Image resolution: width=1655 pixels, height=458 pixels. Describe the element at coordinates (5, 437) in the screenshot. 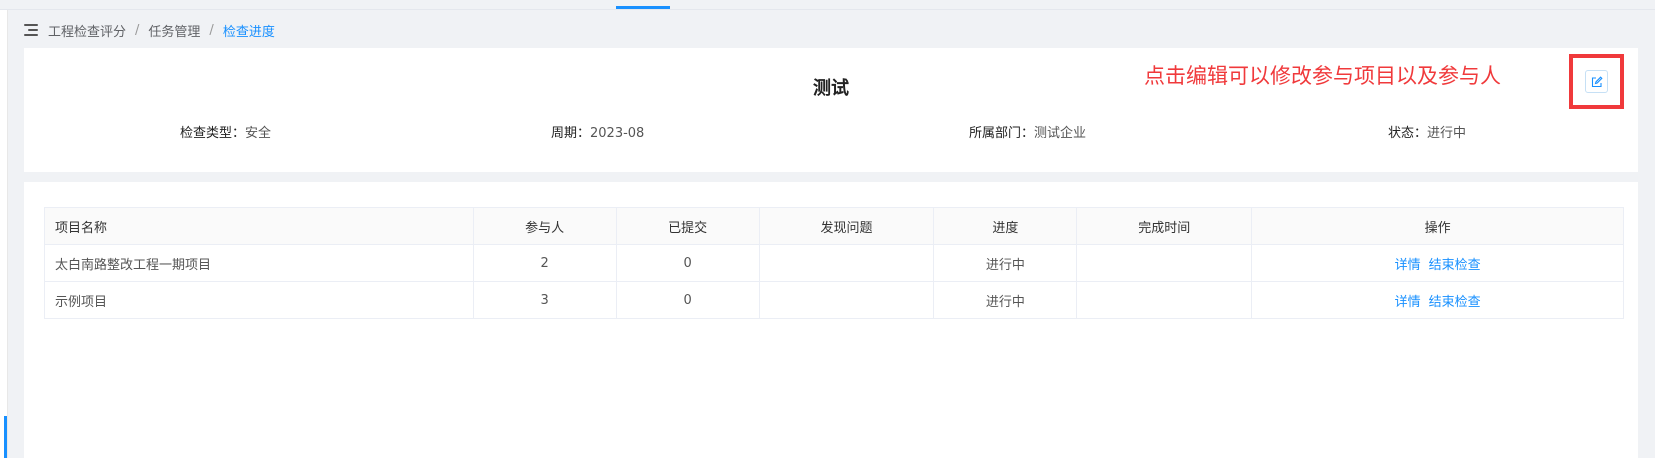

I see `sidebar-active-indicator` at that location.